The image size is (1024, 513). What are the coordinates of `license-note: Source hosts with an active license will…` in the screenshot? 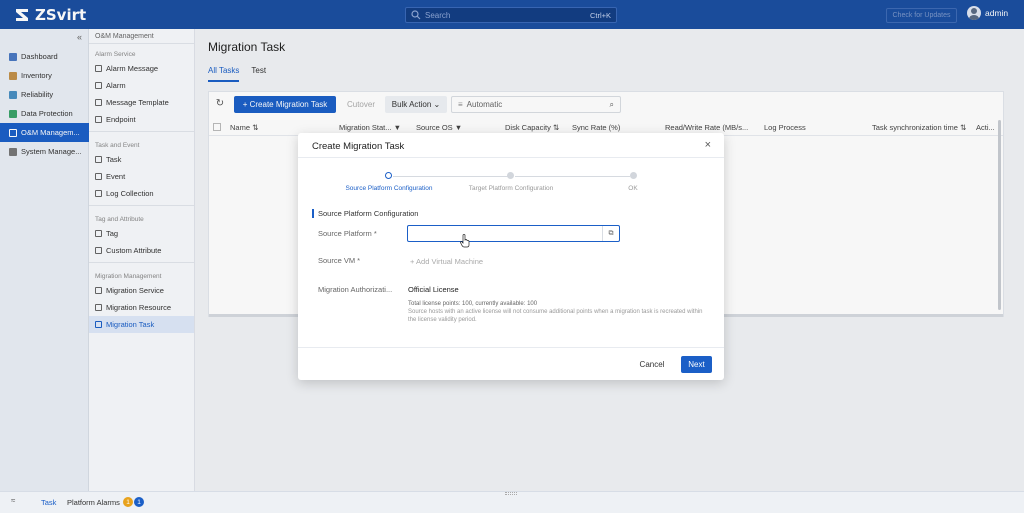 It's located at (555, 316).